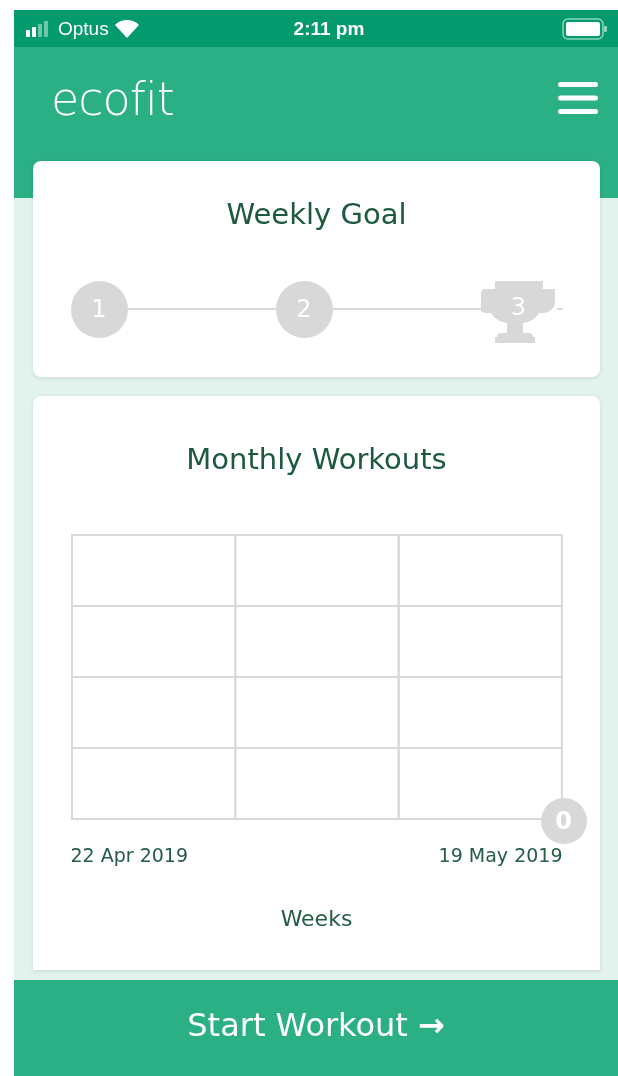 The width and height of the screenshot is (618, 1076). What do you see at coordinates (129, 855) in the screenshot?
I see `start-date-label: 22 Apr 2019` at bounding box center [129, 855].